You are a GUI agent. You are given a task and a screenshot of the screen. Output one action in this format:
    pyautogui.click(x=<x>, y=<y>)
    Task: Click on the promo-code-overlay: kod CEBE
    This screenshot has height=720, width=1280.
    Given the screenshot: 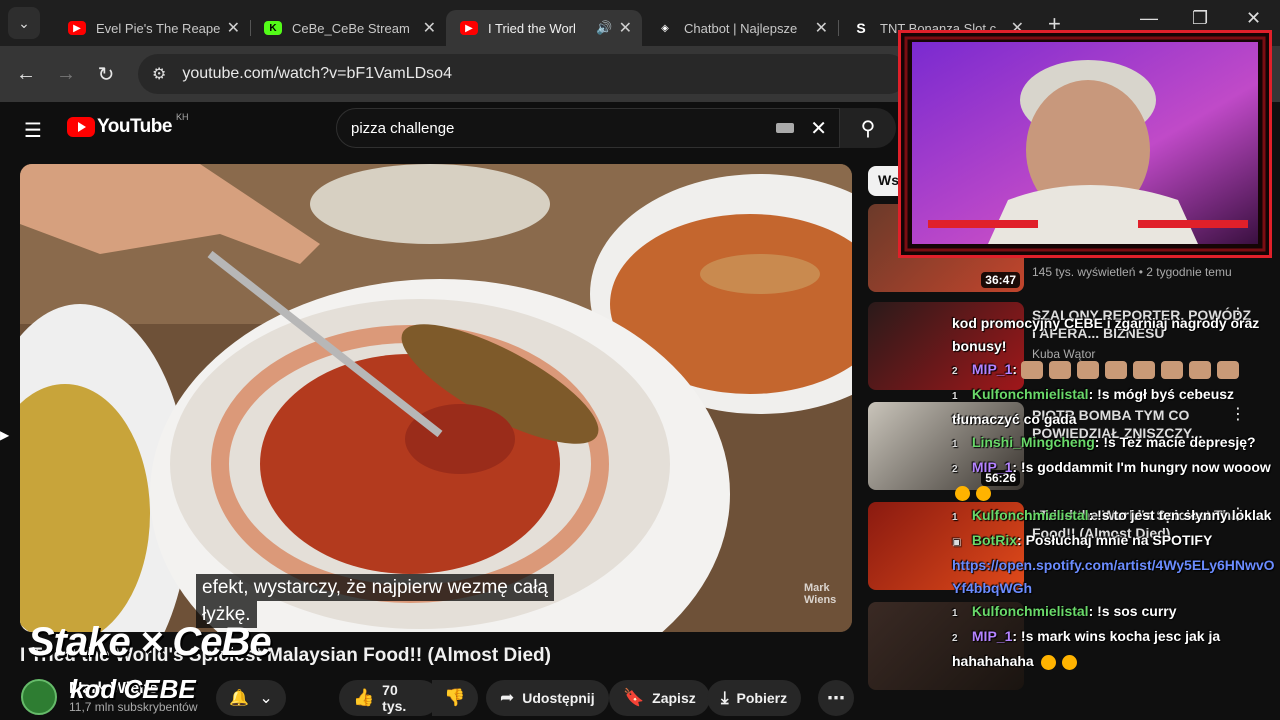 What is the action you would take?
    pyautogui.click(x=133, y=689)
    